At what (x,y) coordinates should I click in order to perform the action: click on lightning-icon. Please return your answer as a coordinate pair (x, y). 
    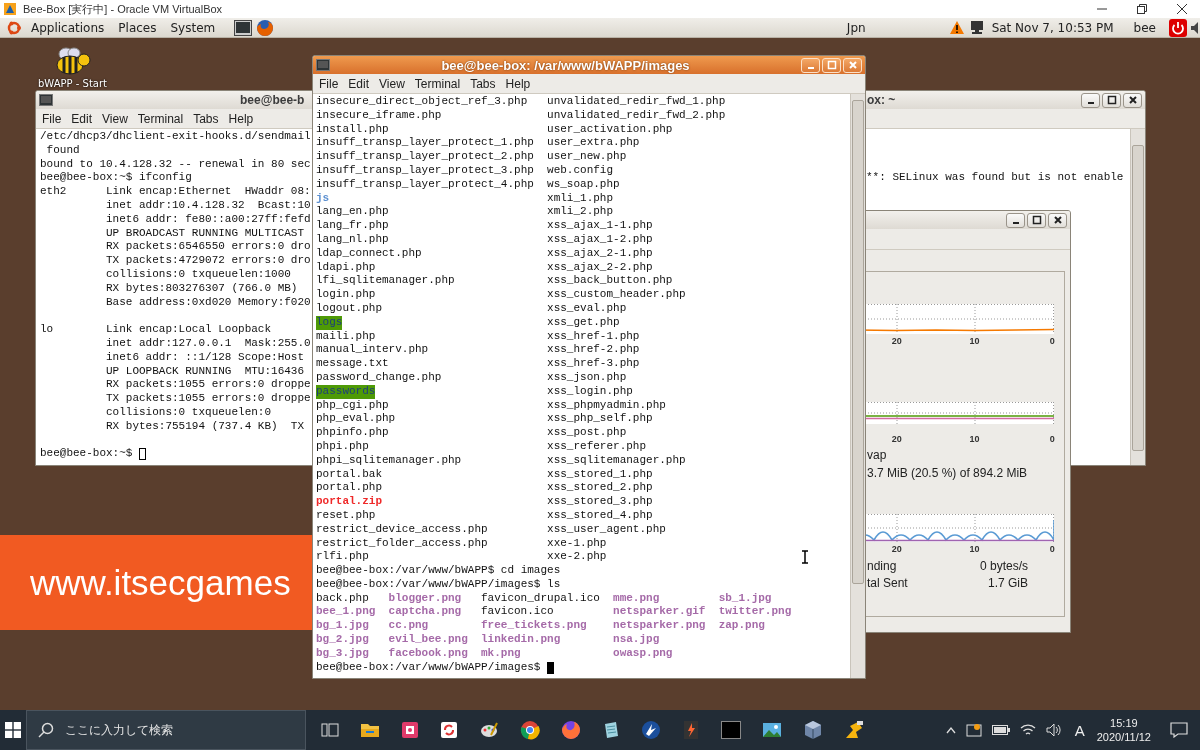
    Looking at the image, I should click on (691, 730).